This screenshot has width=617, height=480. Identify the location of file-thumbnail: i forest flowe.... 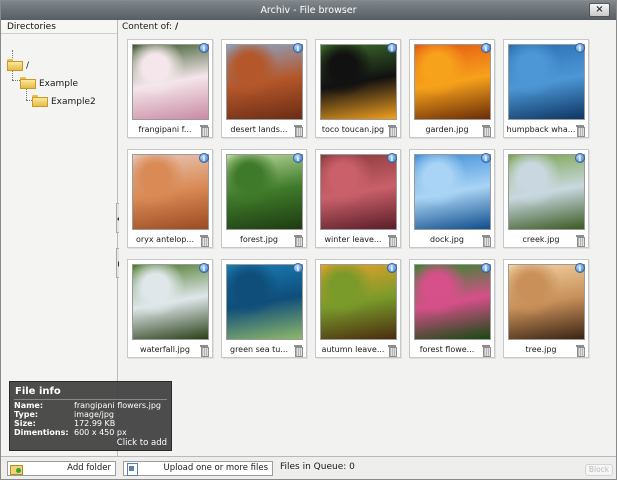
(452, 308).